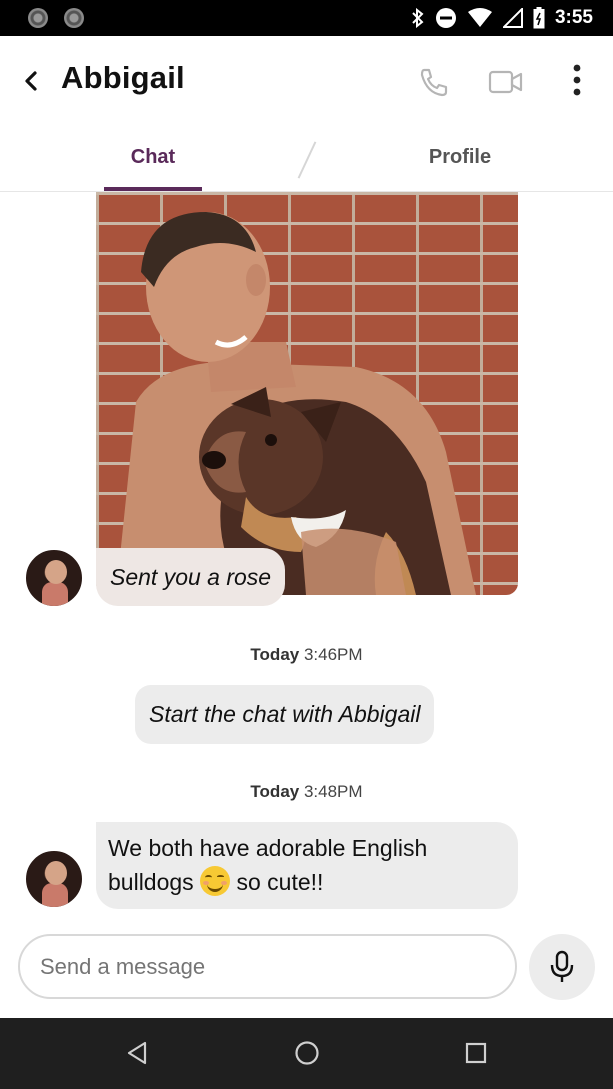 This screenshot has width=613, height=1089. I want to click on timestamp-time: 3:48PM, so click(333, 791).